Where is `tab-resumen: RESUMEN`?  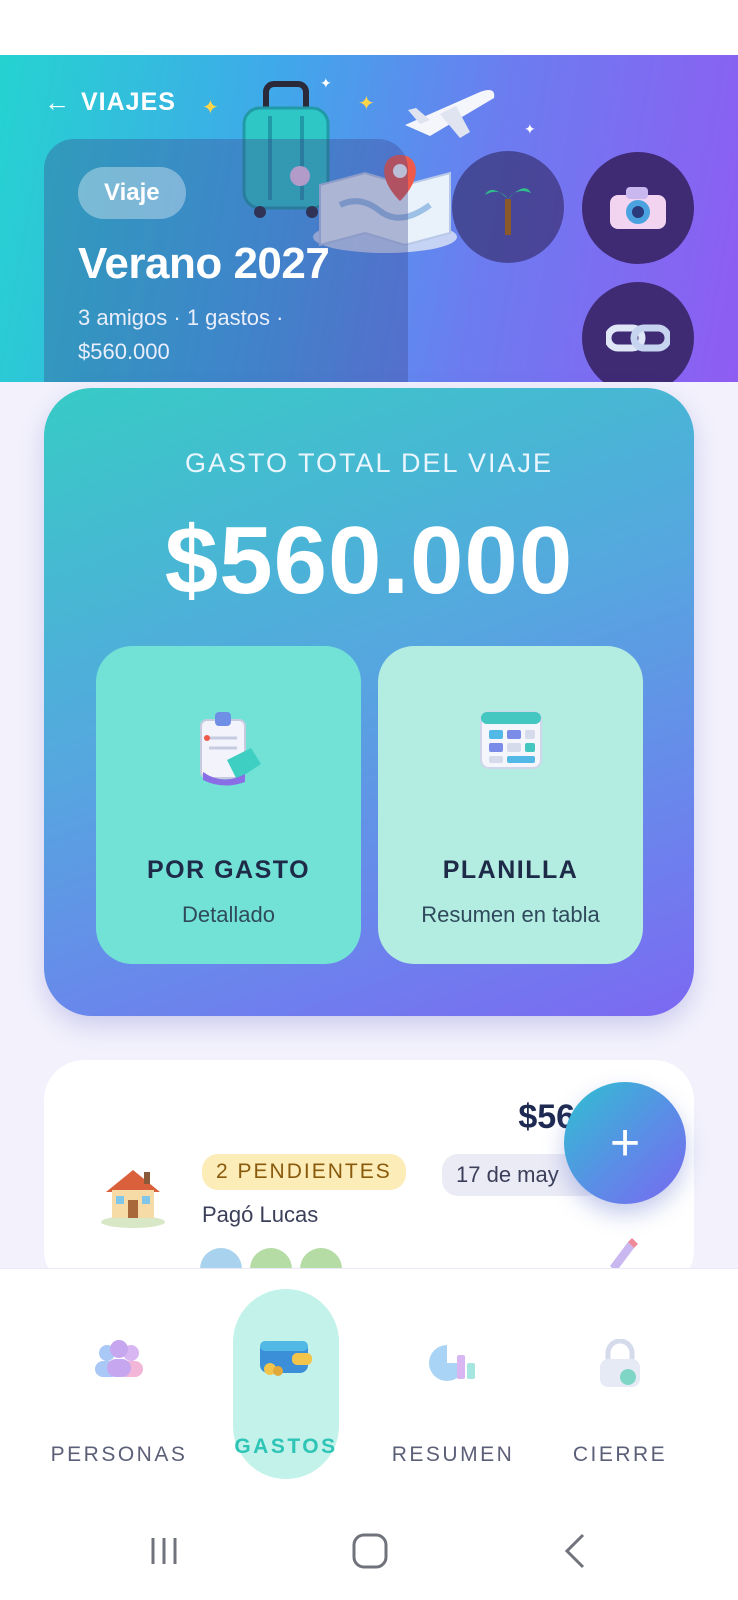
tab-resumen: RESUMEN is located at coordinates (453, 1379).